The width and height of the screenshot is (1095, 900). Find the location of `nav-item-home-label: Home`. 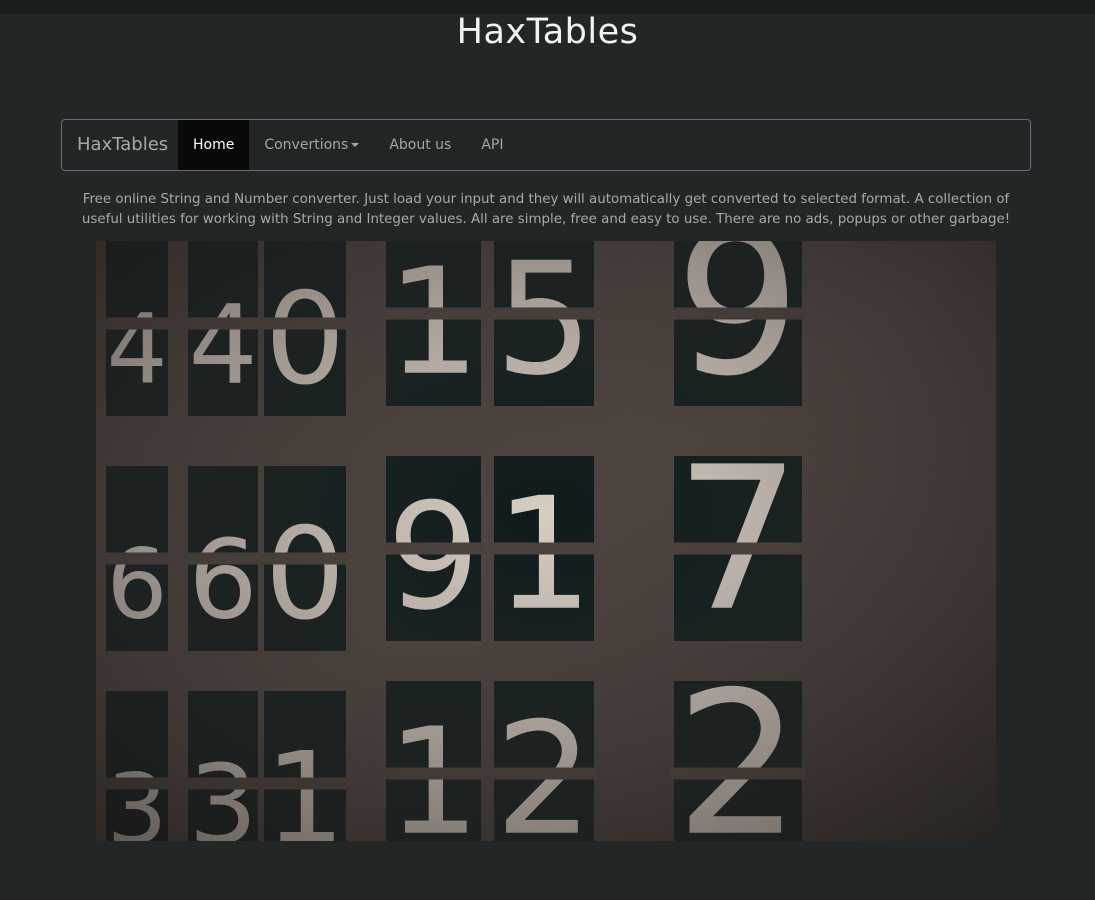

nav-item-home-label: Home is located at coordinates (214, 145).